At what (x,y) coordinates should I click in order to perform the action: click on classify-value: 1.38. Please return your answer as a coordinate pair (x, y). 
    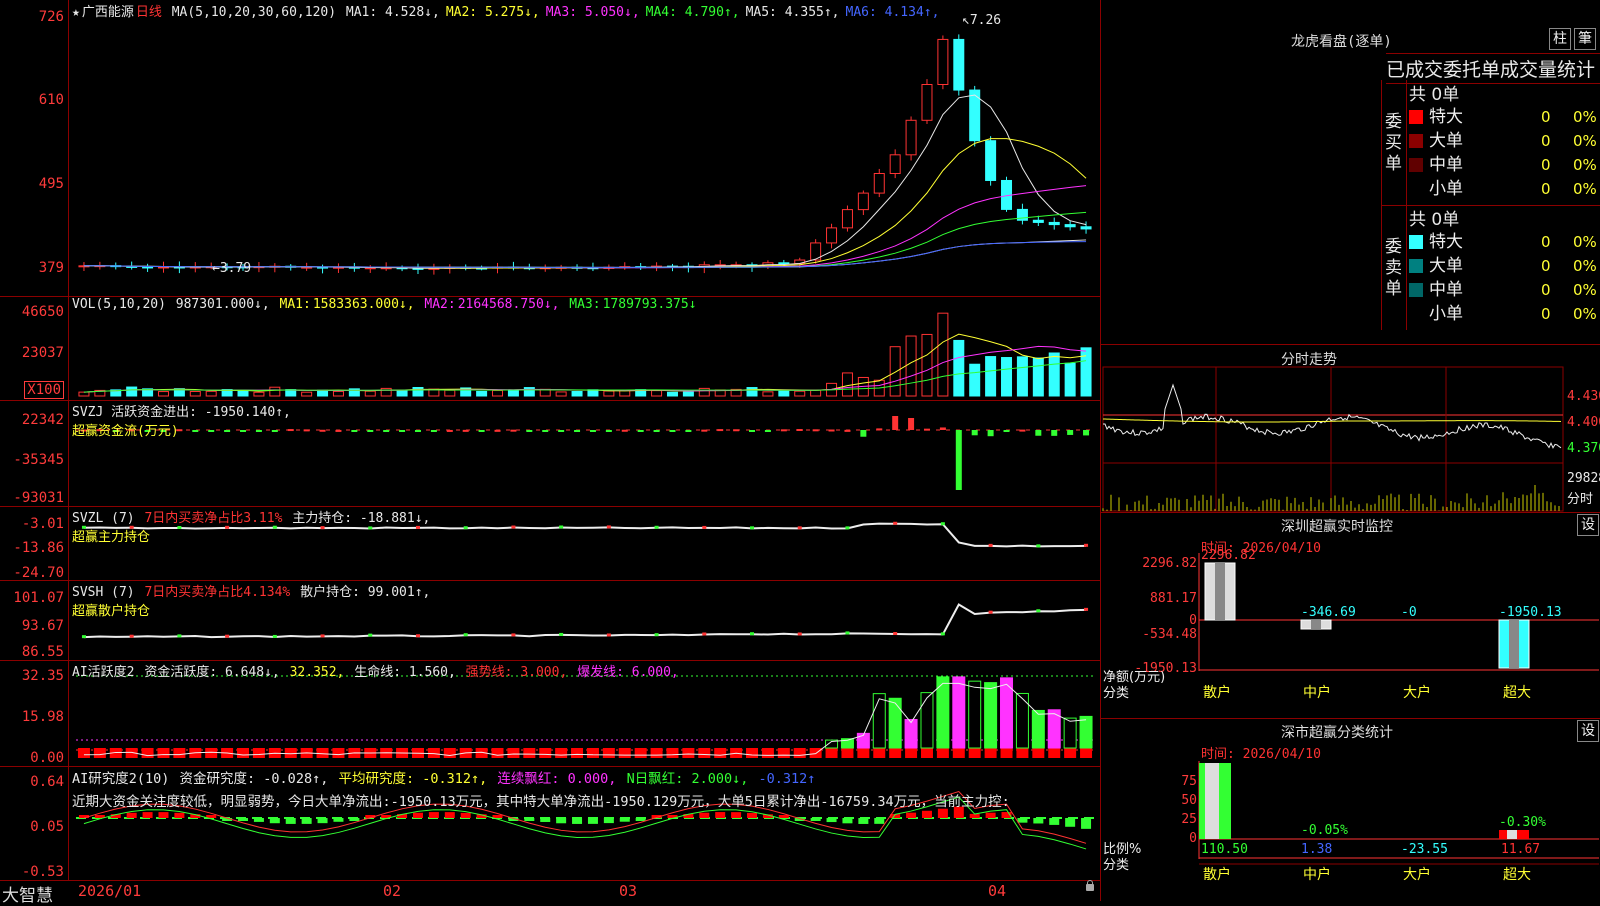
    Looking at the image, I should click on (1316, 849).